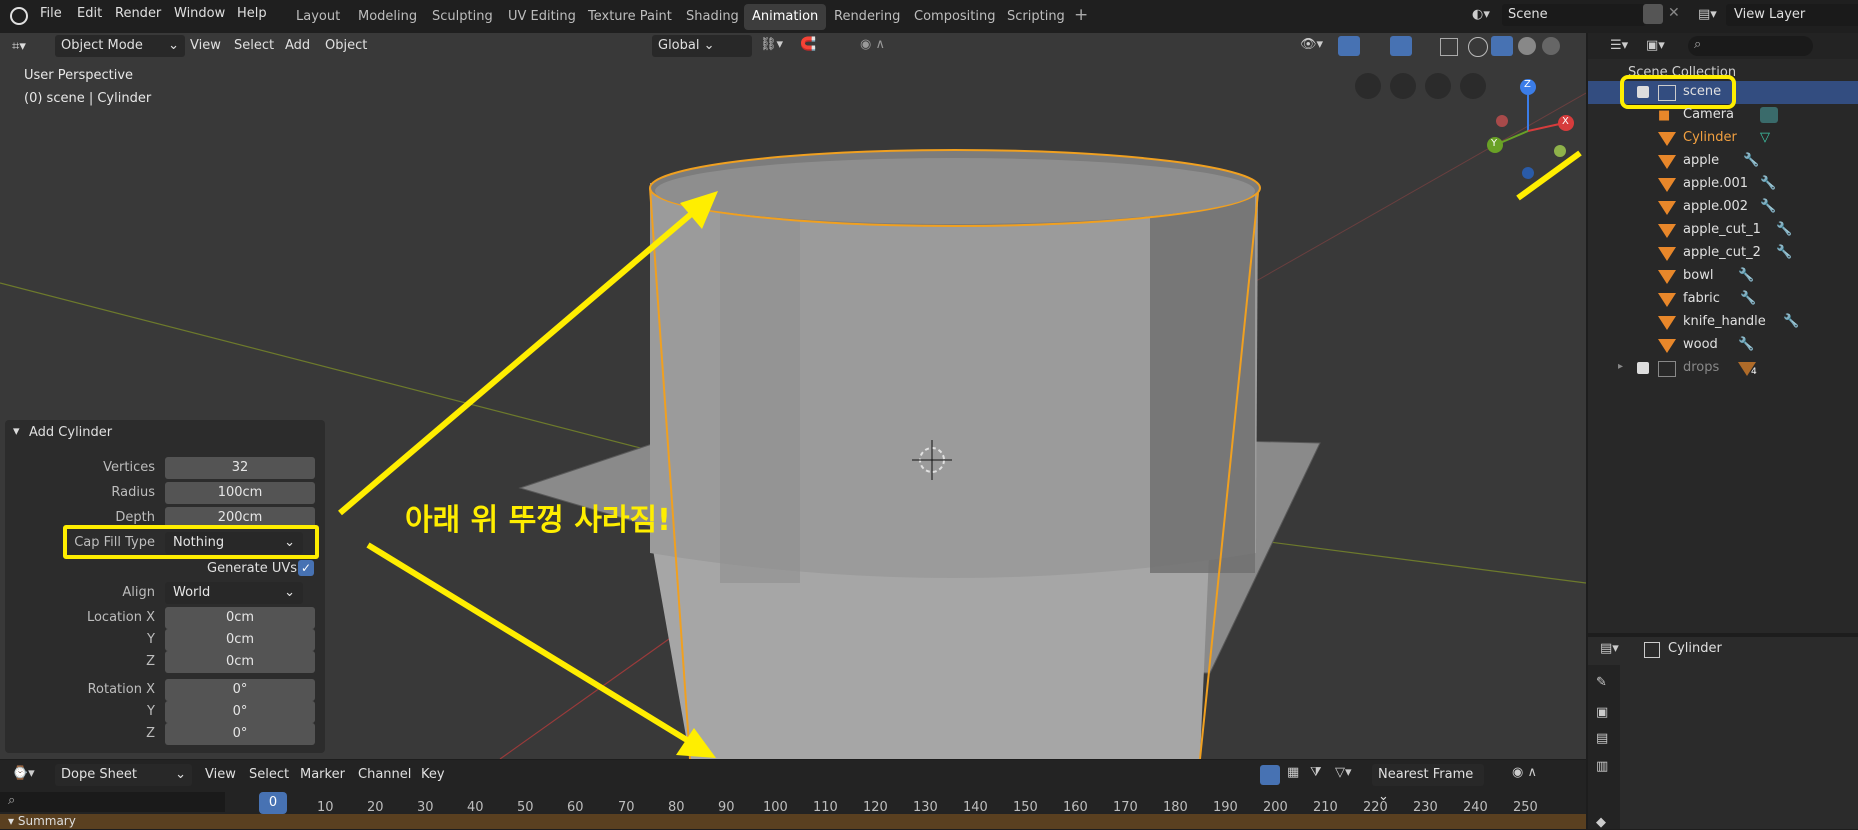 This screenshot has height=830, width=1858. I want to click on properties-type-icon: ▤▾, so click(1609, 648).